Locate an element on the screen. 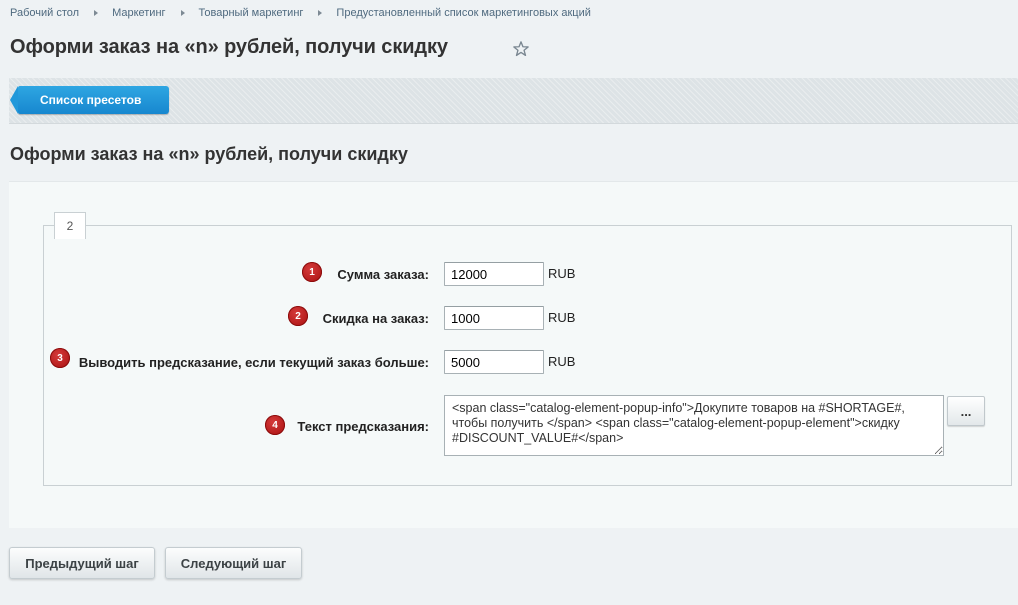 The image size is (1018, 605). discount-unit: RUB is located at coordinates (562, 317).